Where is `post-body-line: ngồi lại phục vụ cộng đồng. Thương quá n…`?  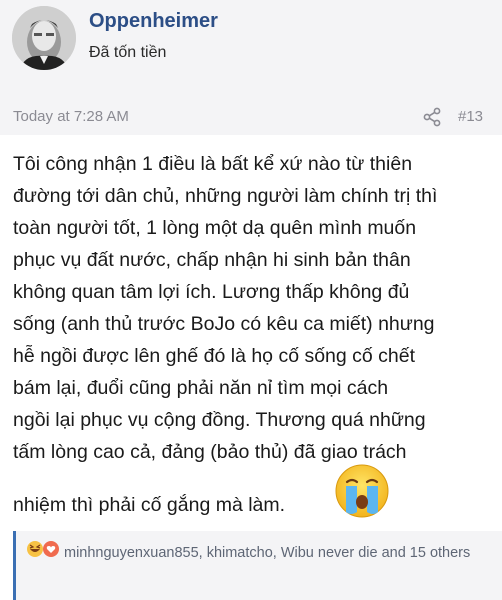
post-body-line: ngồi lại phục vụ cộng đồng. Thương quá n… is located at coordinates (219, 420).